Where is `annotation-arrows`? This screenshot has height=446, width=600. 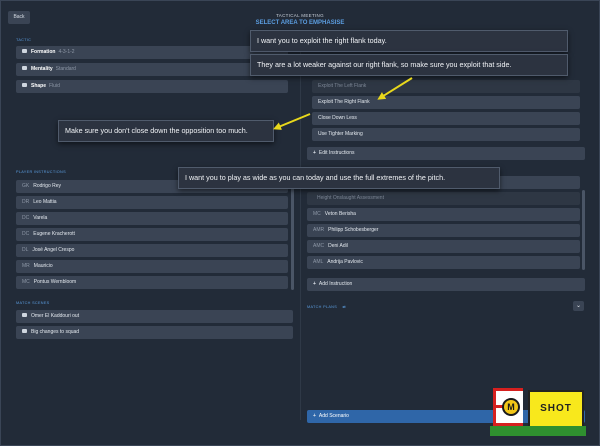 annotation-arrows is located at coordinates (343, 103).